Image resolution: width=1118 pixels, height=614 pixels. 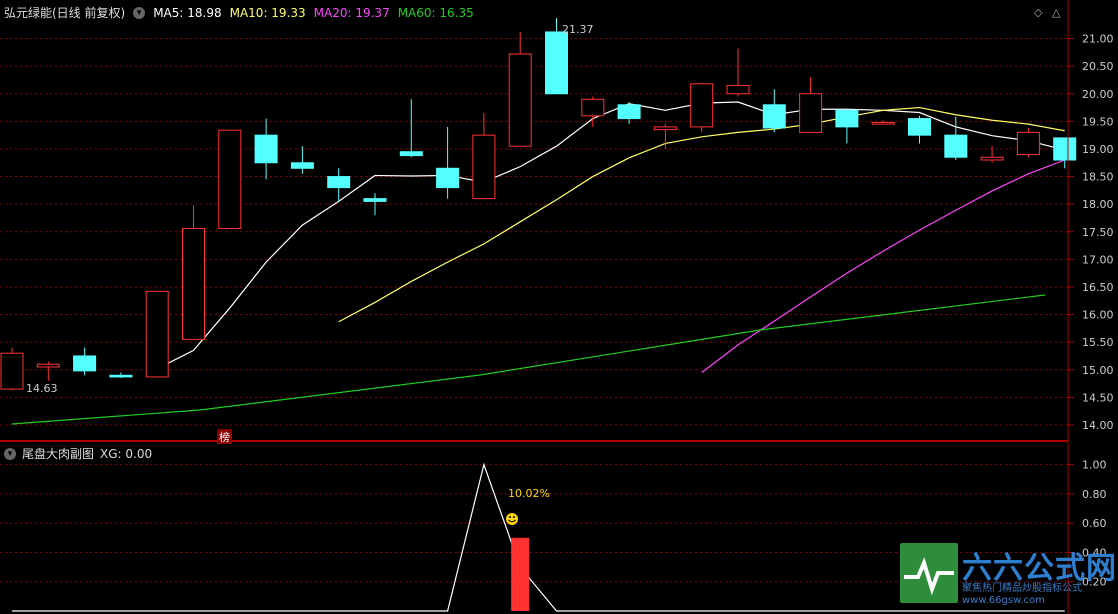 What do you see at coordinates (1098, 149) in the screenshot?
I see `y-tick-label: 19.00` at bounding box center [1098, 149].